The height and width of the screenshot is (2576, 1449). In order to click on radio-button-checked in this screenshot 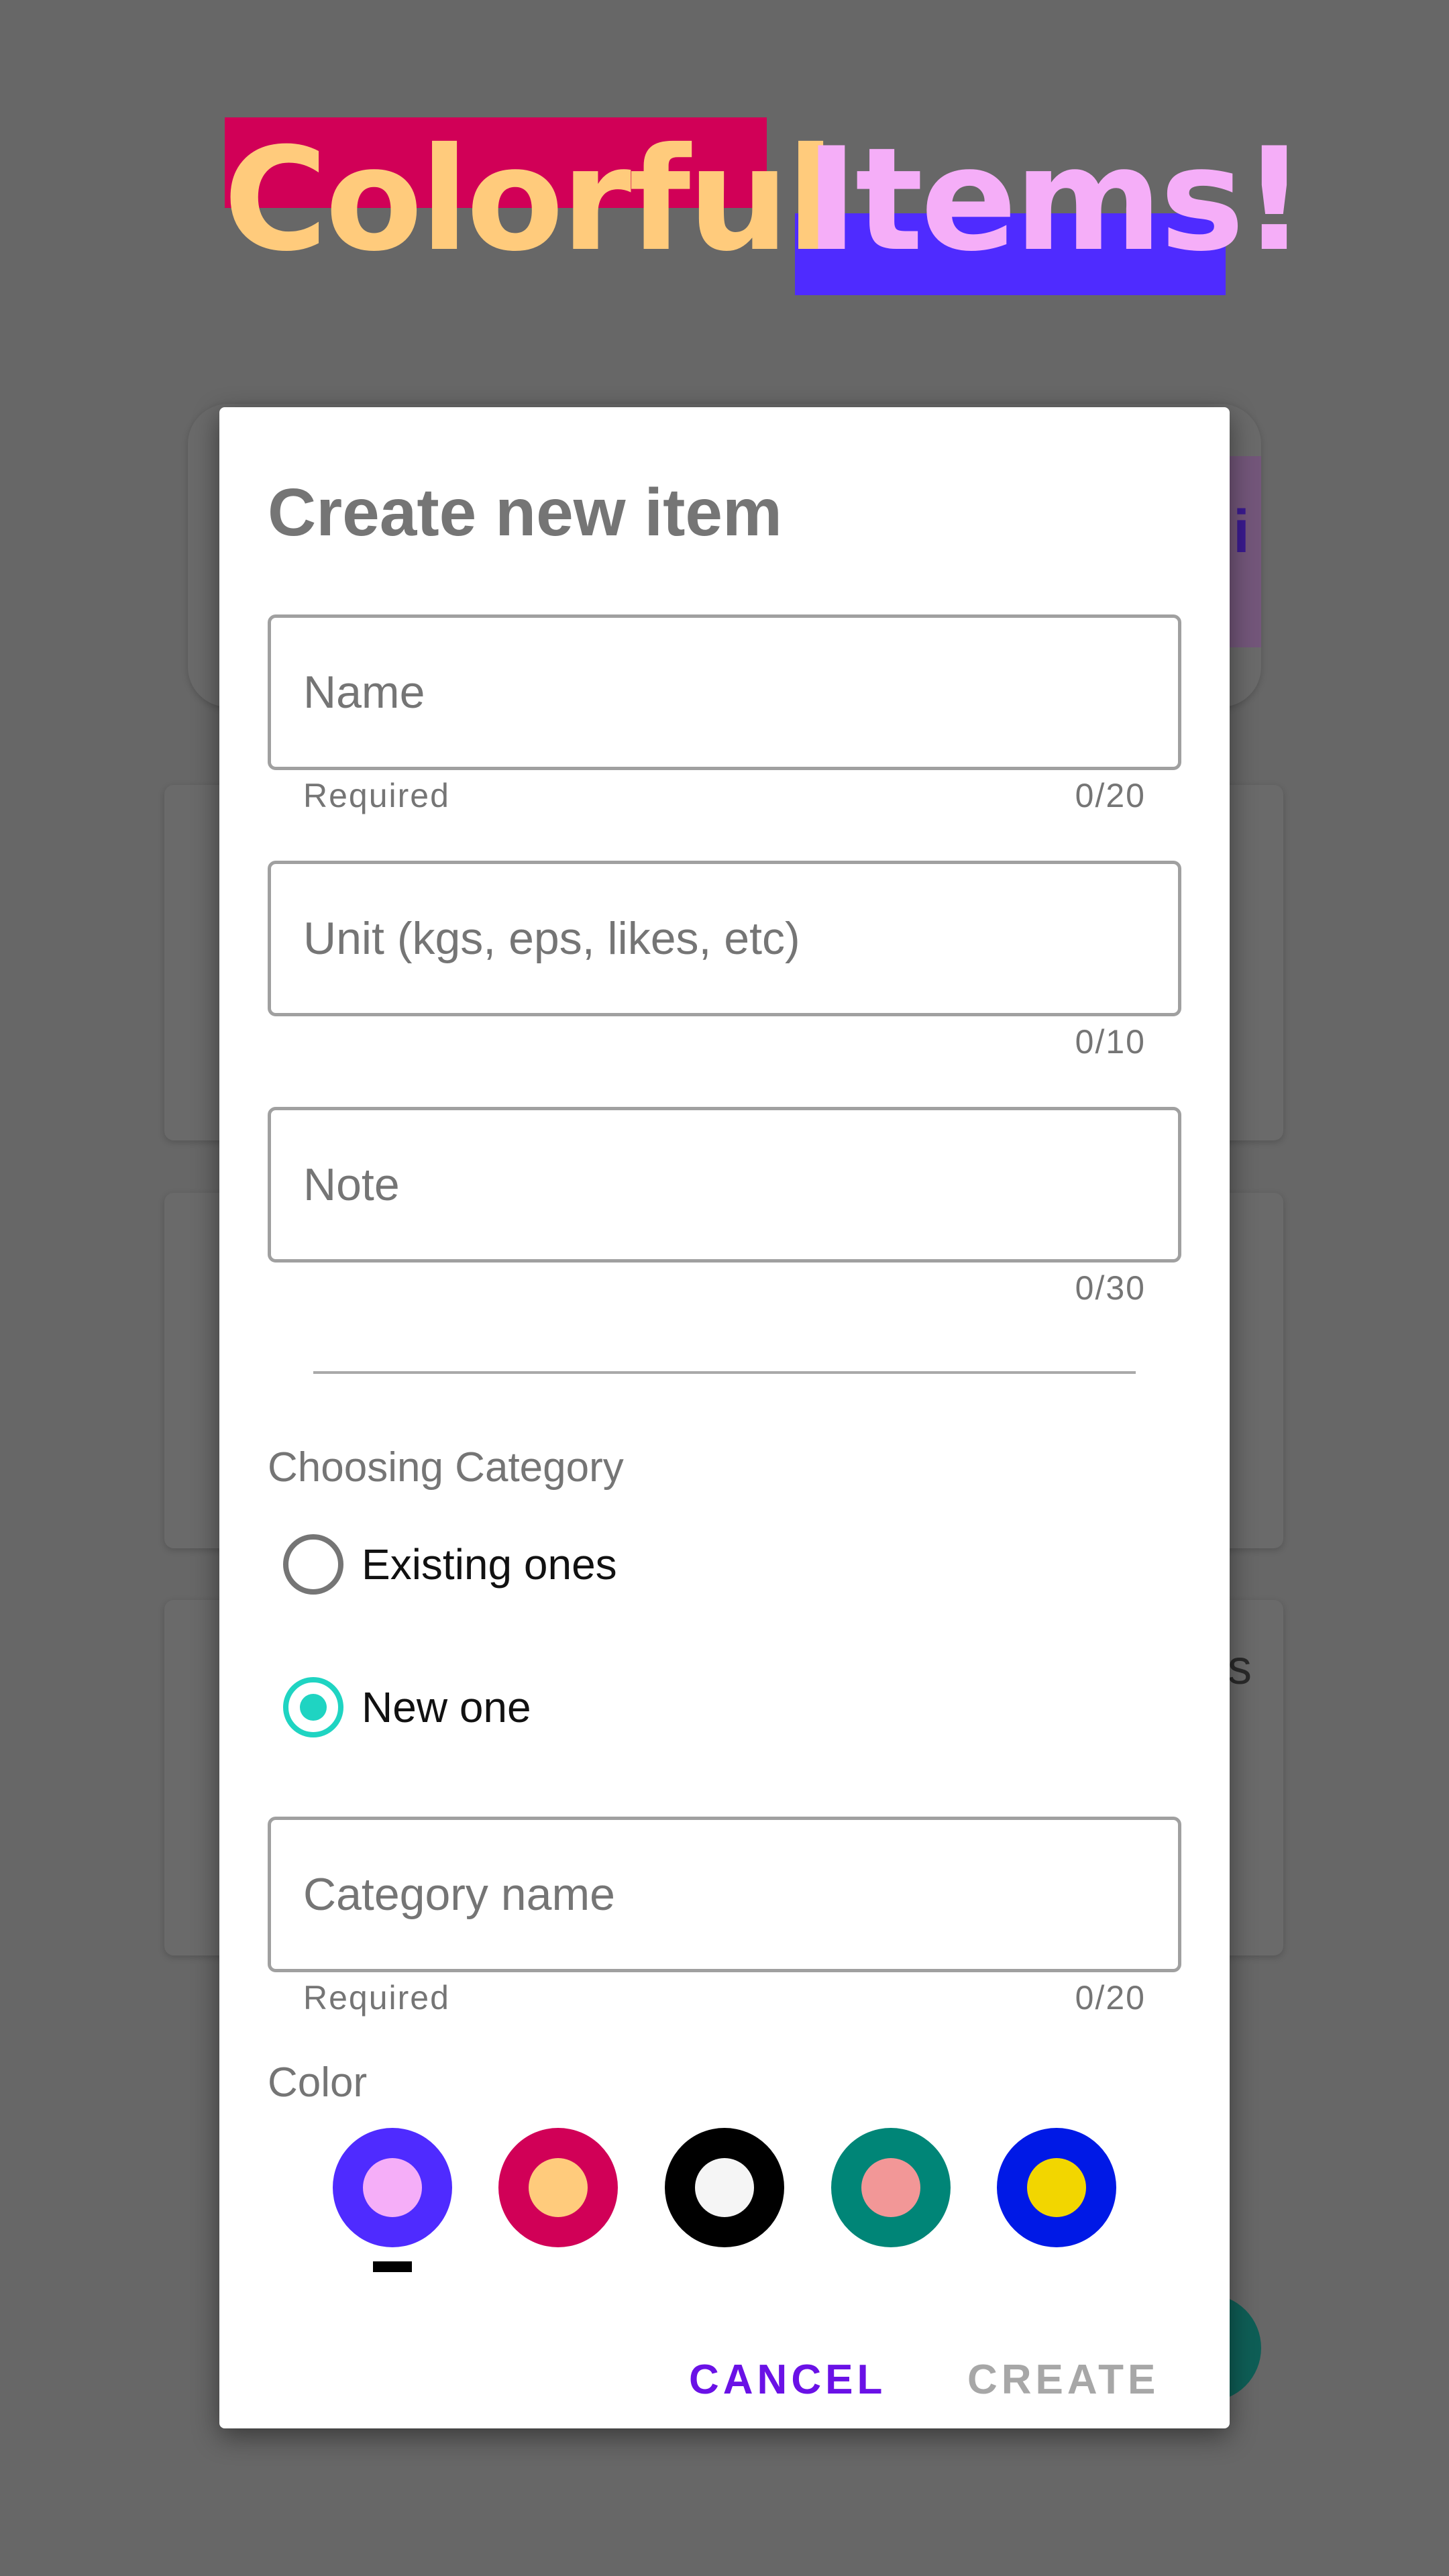, I will do `click(313, 1707)`.